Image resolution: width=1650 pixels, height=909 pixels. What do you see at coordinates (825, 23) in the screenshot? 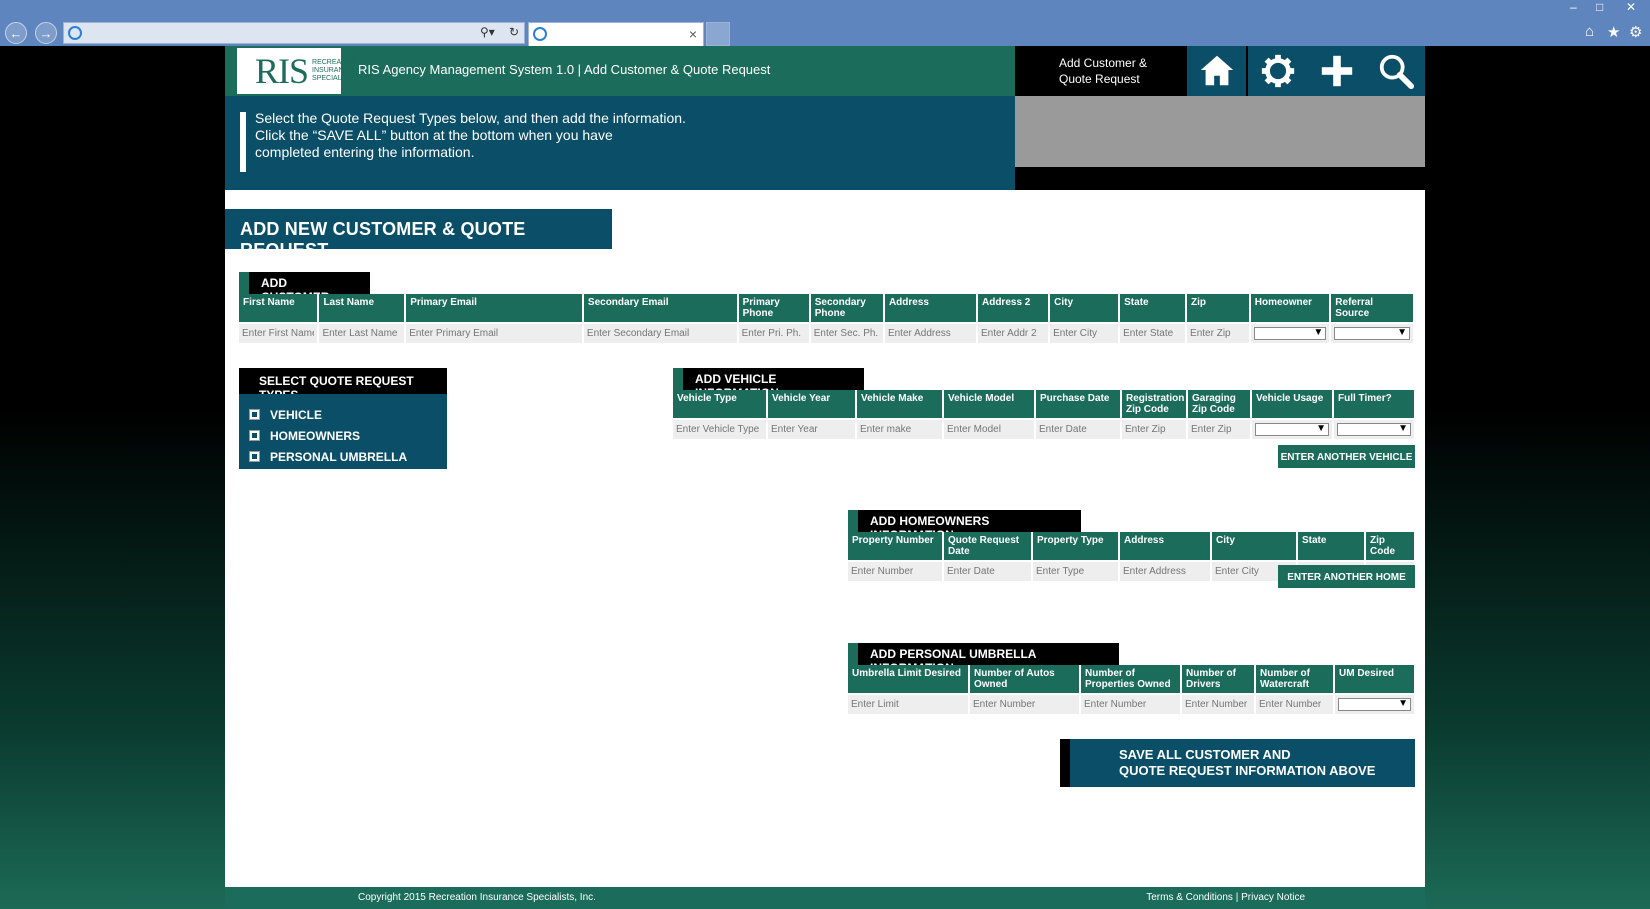
I see `browser-chrome: ← → ⚲▾ ↻ × – □ ✕ ⌂ ★ ⚙` at bounding box center [825, 23].